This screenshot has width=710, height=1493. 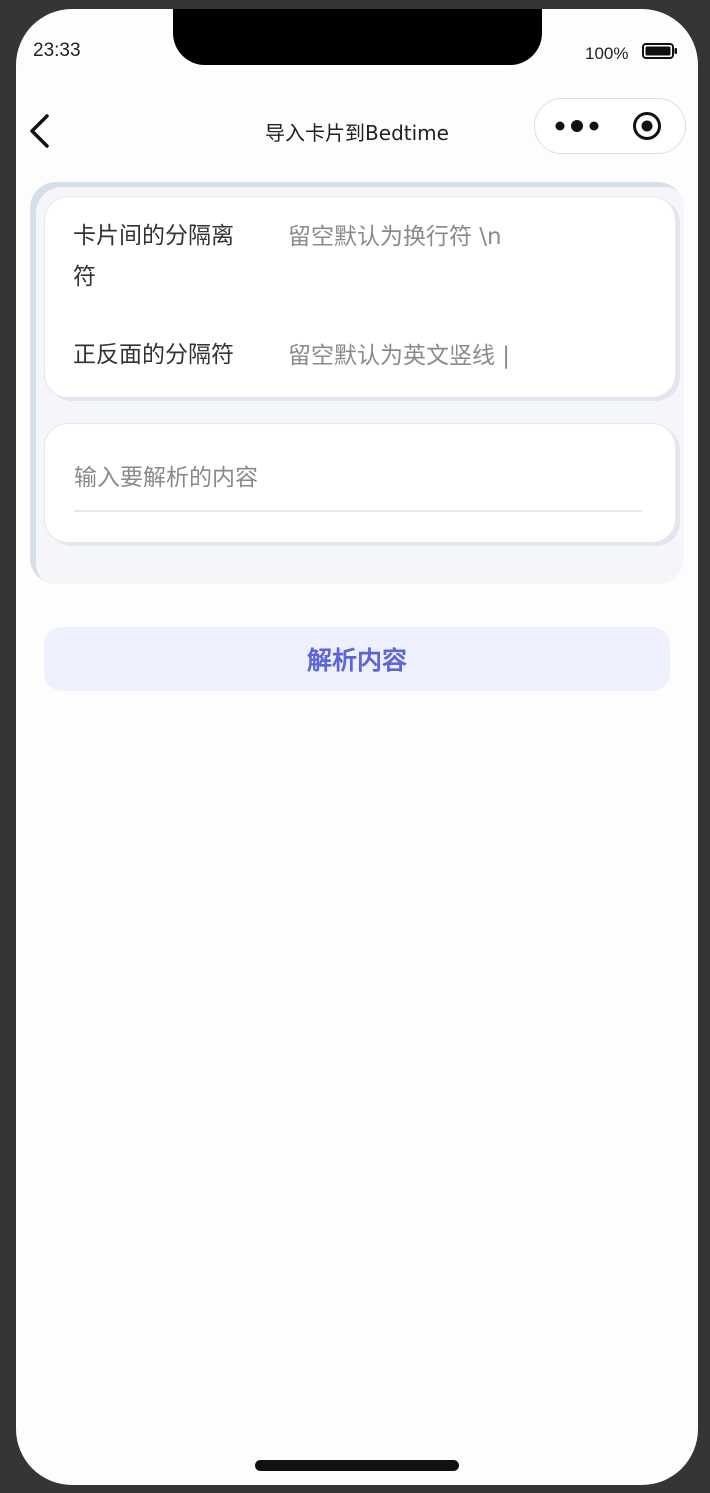 What do you see at coordinates (360, 297) in the screenshot?
I see `separator-settings-card: 卡片间的分隔离符 正反面的分隔符` at bounding box center [360, 297].